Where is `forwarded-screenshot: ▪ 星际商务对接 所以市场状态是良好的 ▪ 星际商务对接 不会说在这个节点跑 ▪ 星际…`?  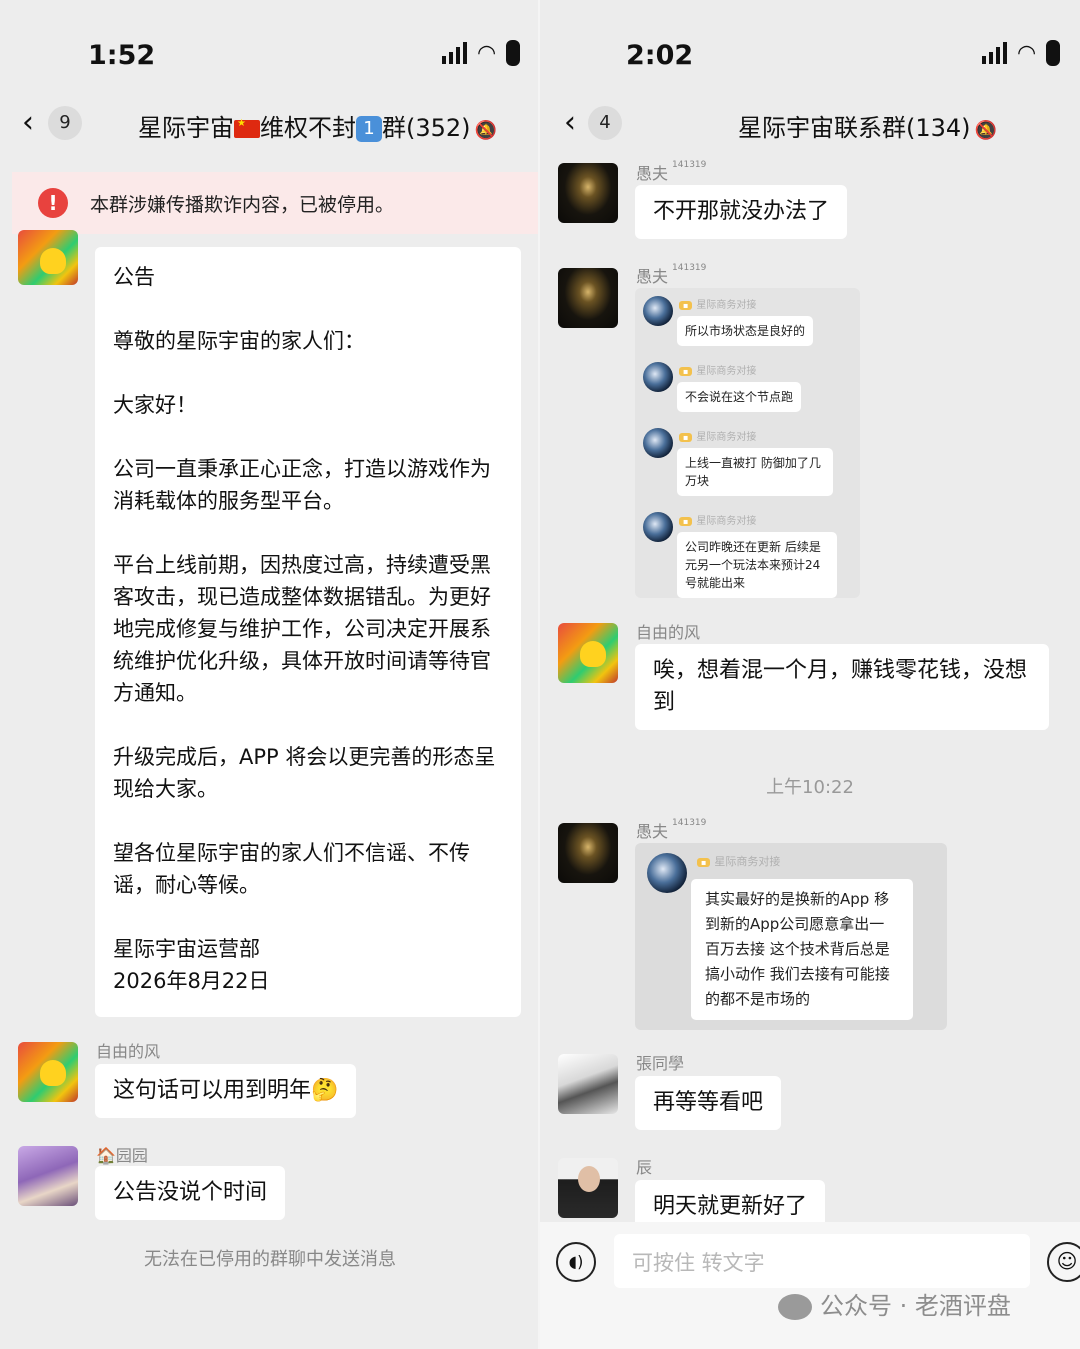 forwarded-screenshot: ▪ 星际商务对接 所以市场状态是良好的 ▪ 星际商务对接 不会说在这个节点跑 ▪ 星际… is located at coordinates (747, 443).